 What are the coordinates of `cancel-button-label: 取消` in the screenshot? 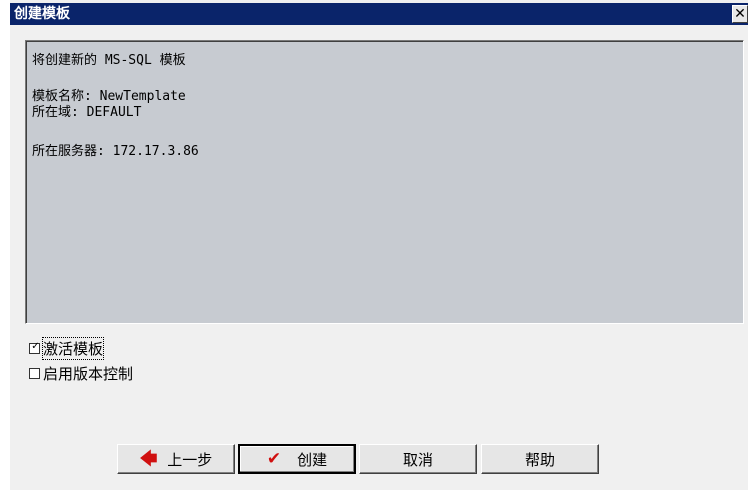 It's located at (417, 459).